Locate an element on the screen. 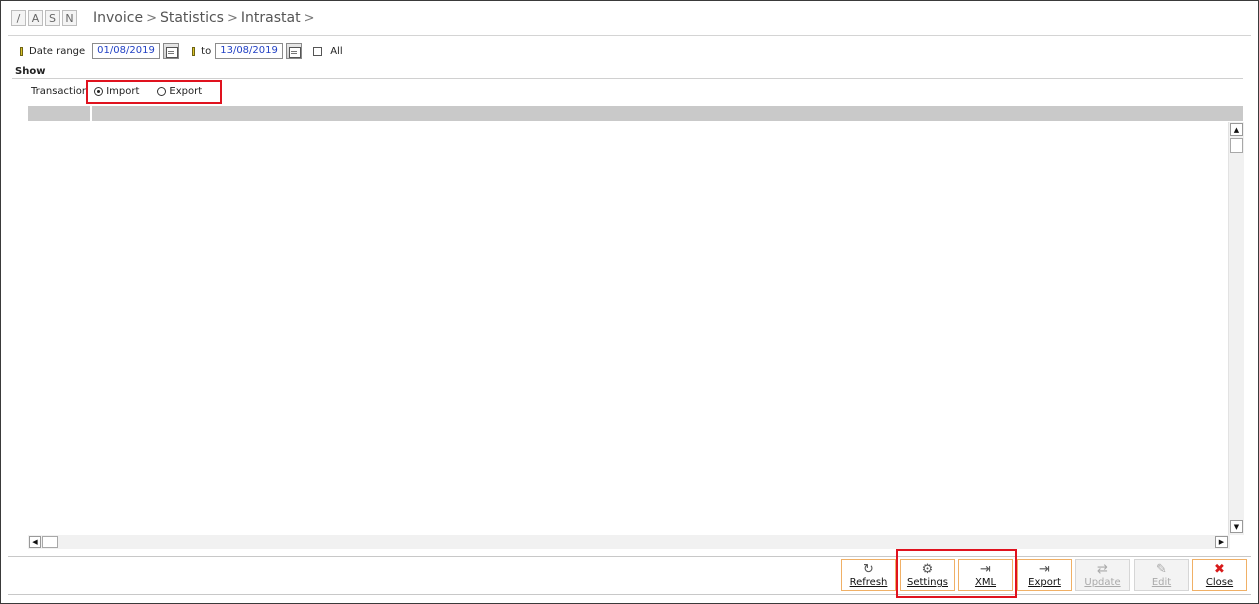 The height and width of the screenshot is (604, 1259). toolbar-highlight-box is located at coordinates (956, 573).